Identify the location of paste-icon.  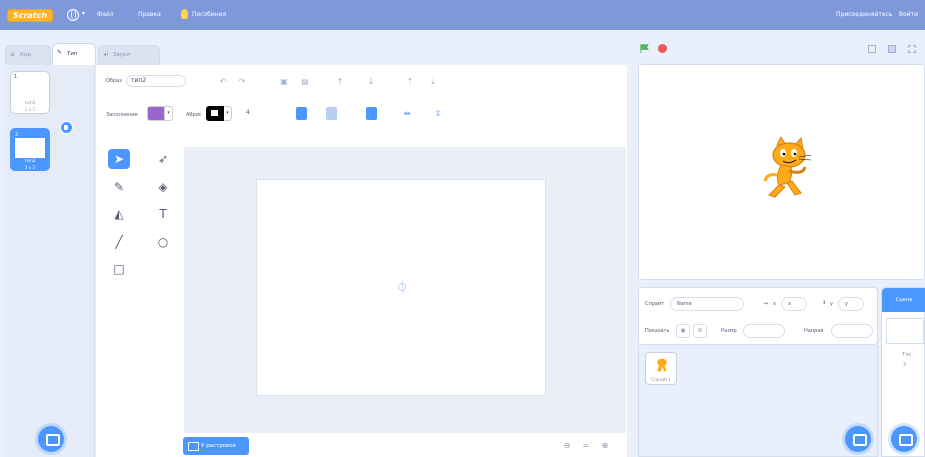
(331, 113).